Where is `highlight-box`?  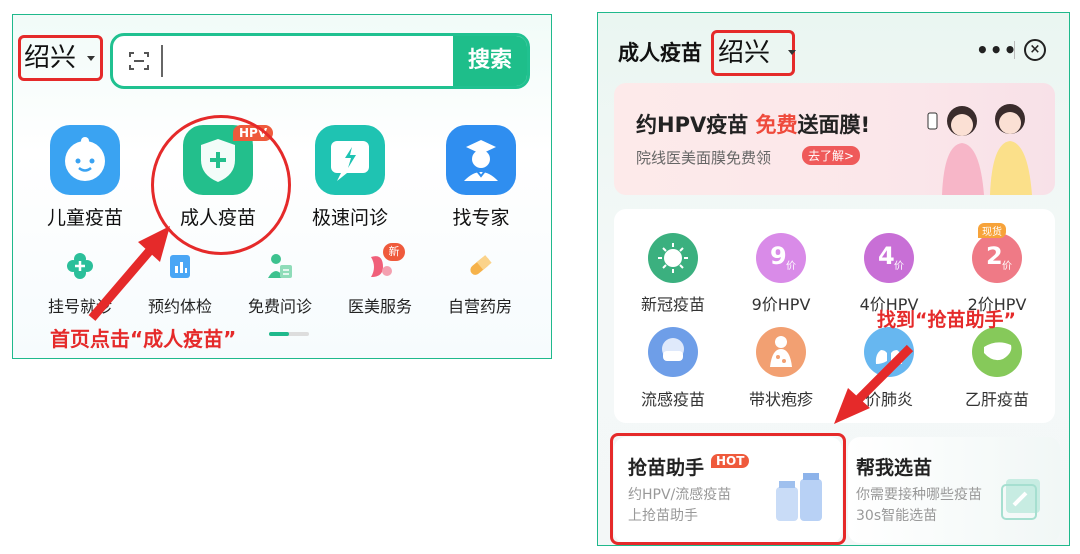 highlight-box is located at coordinates (728, 489).